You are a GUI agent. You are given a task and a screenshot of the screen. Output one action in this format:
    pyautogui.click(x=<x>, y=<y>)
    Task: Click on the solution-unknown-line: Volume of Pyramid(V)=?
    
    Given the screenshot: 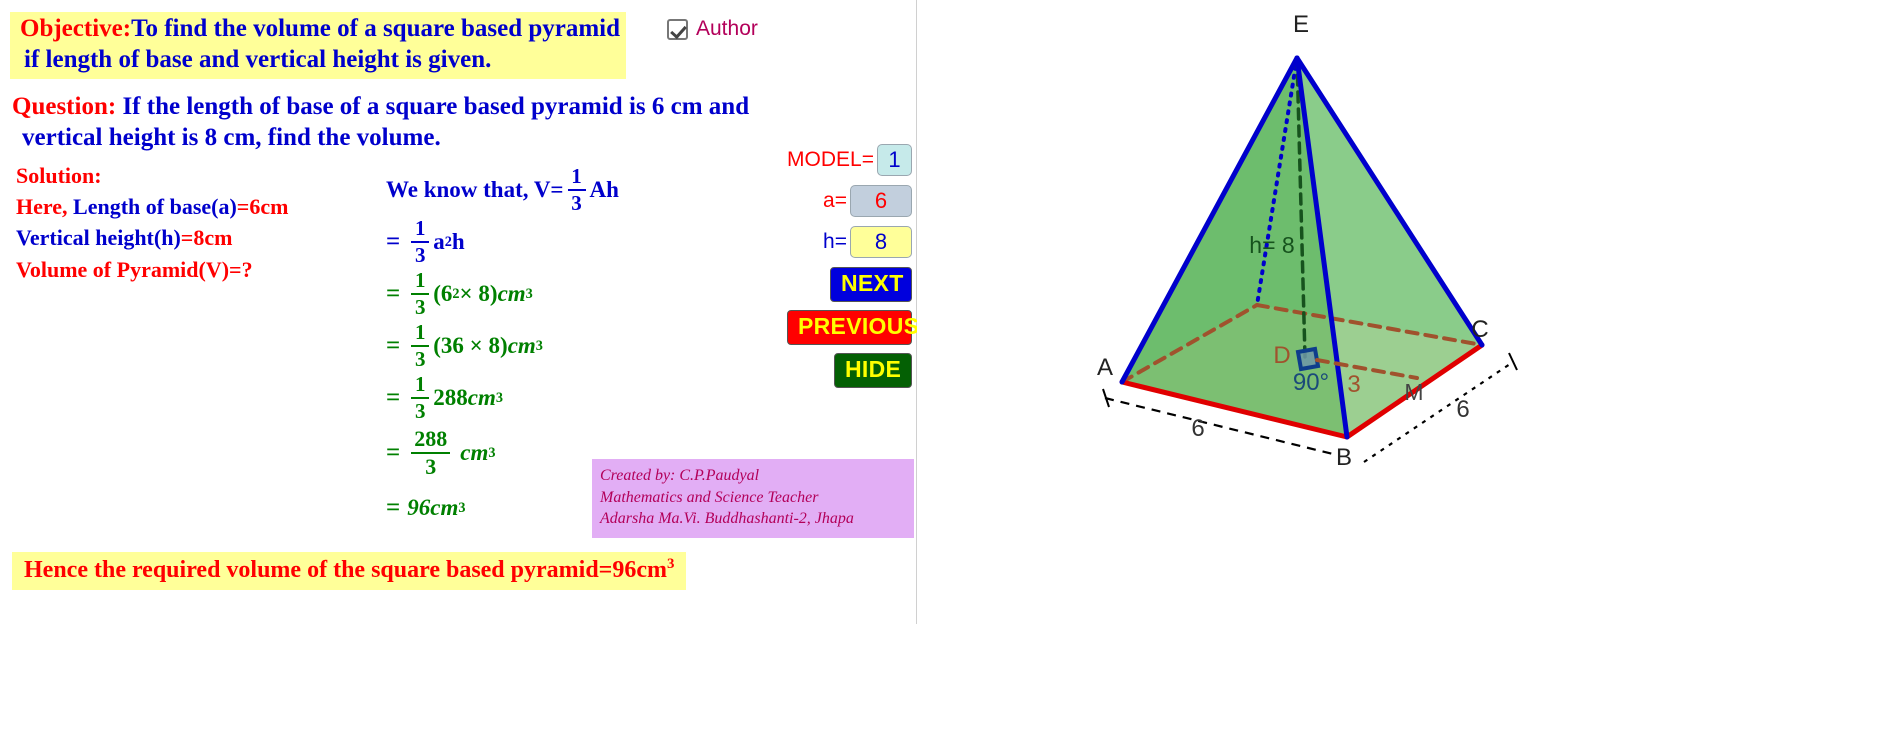 What is the action you would take?
    pyautogui.click(x=134, y=269)
    